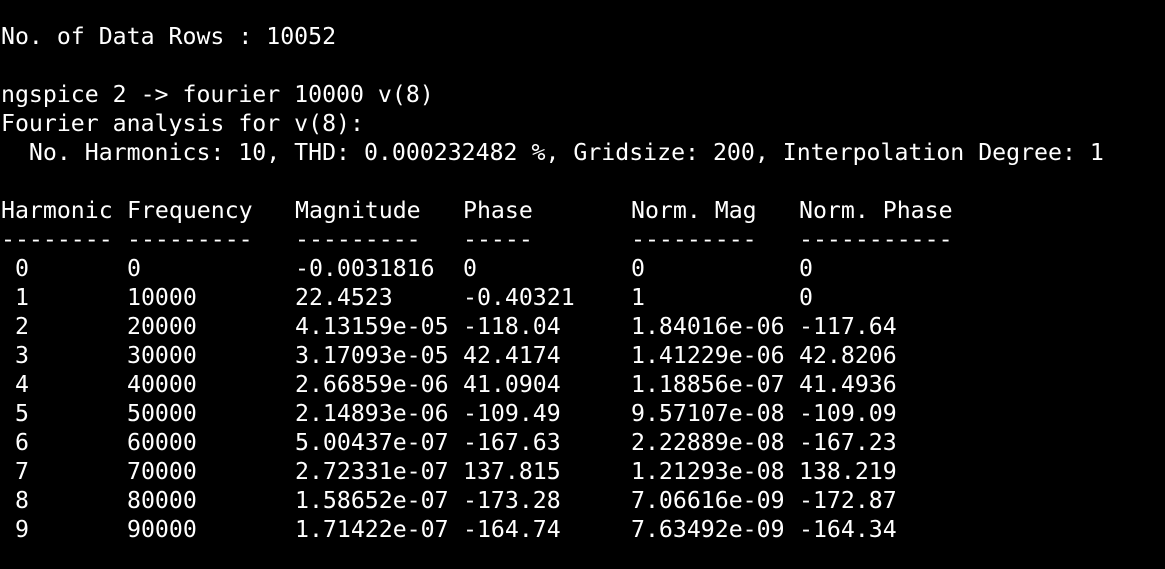  Describe the element at coordinates (162, 471) in the screenshot. I see `cell-frequency: 70000` at that location.